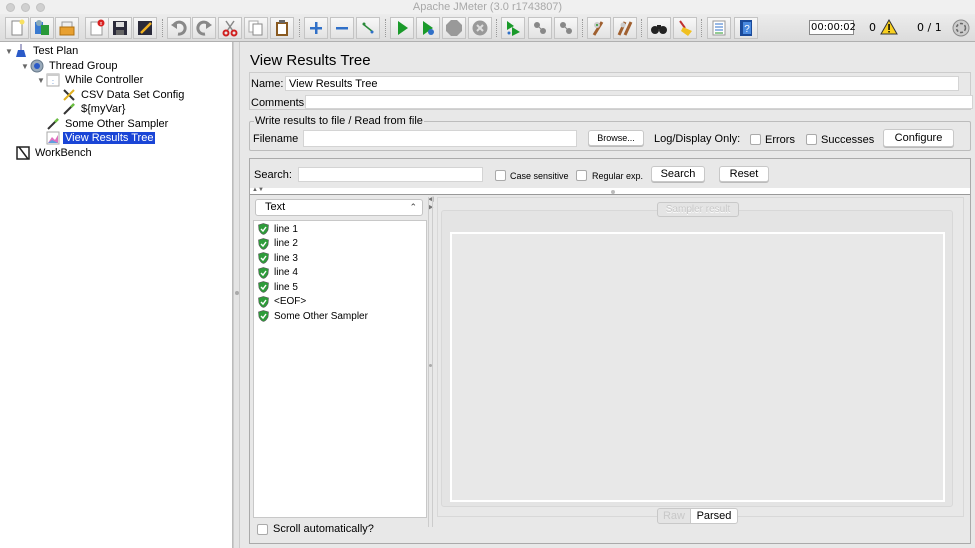 The width and height of the screenshot is (975, 548). I want to click on save-button, so click(120, 28).